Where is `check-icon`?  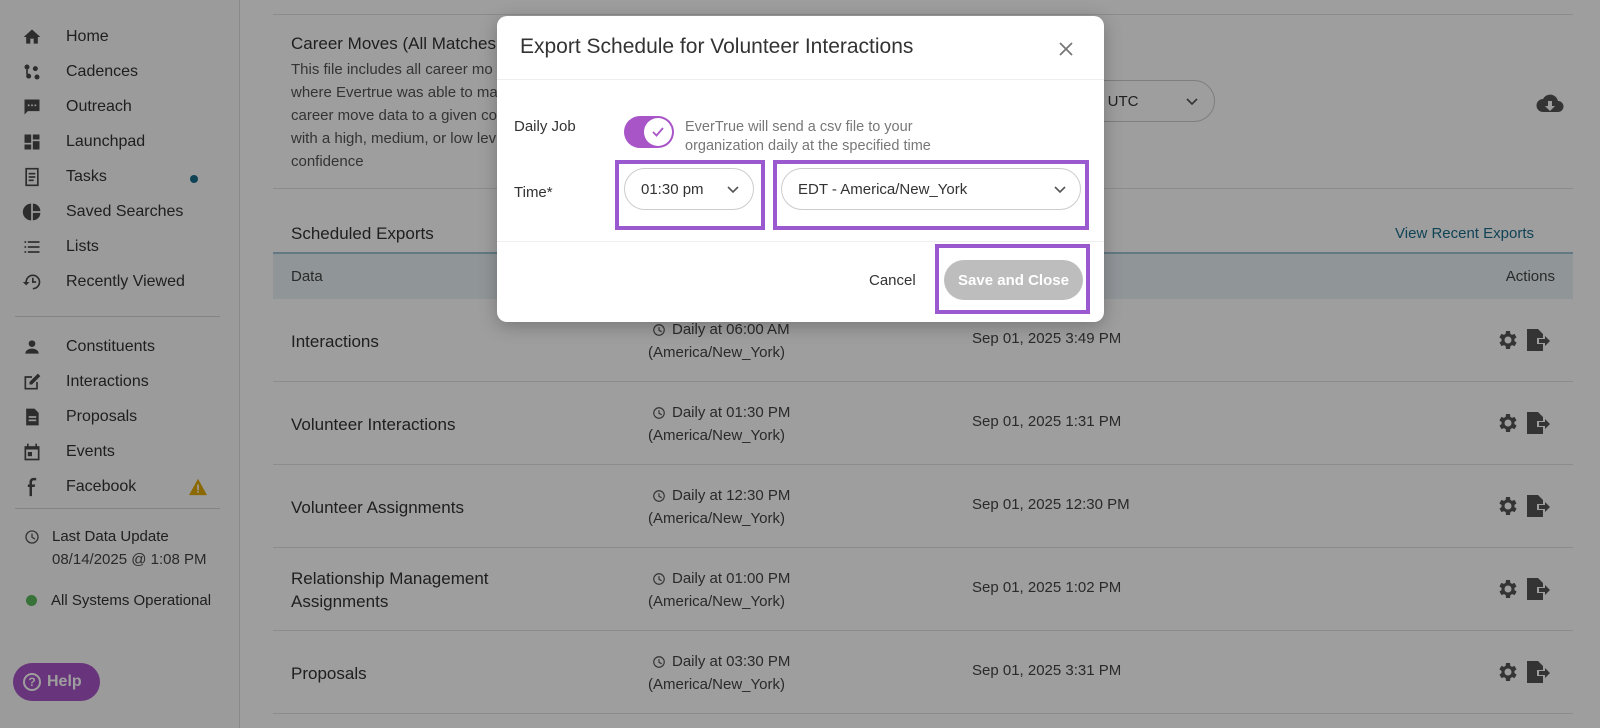 check-icon is located at coordinates (658, 132).